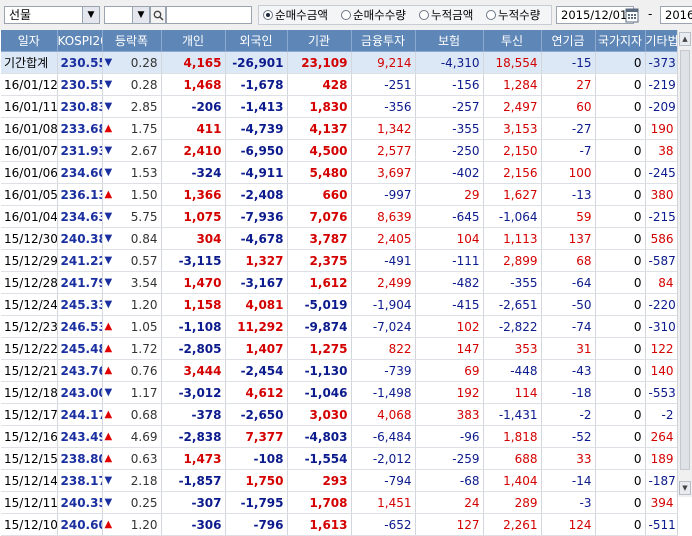 The width and height of the screenshot is (692, 536). Describe the element at coordinates (139, 62) in the screenshot. I see `cell-change: 0.28` at that location.